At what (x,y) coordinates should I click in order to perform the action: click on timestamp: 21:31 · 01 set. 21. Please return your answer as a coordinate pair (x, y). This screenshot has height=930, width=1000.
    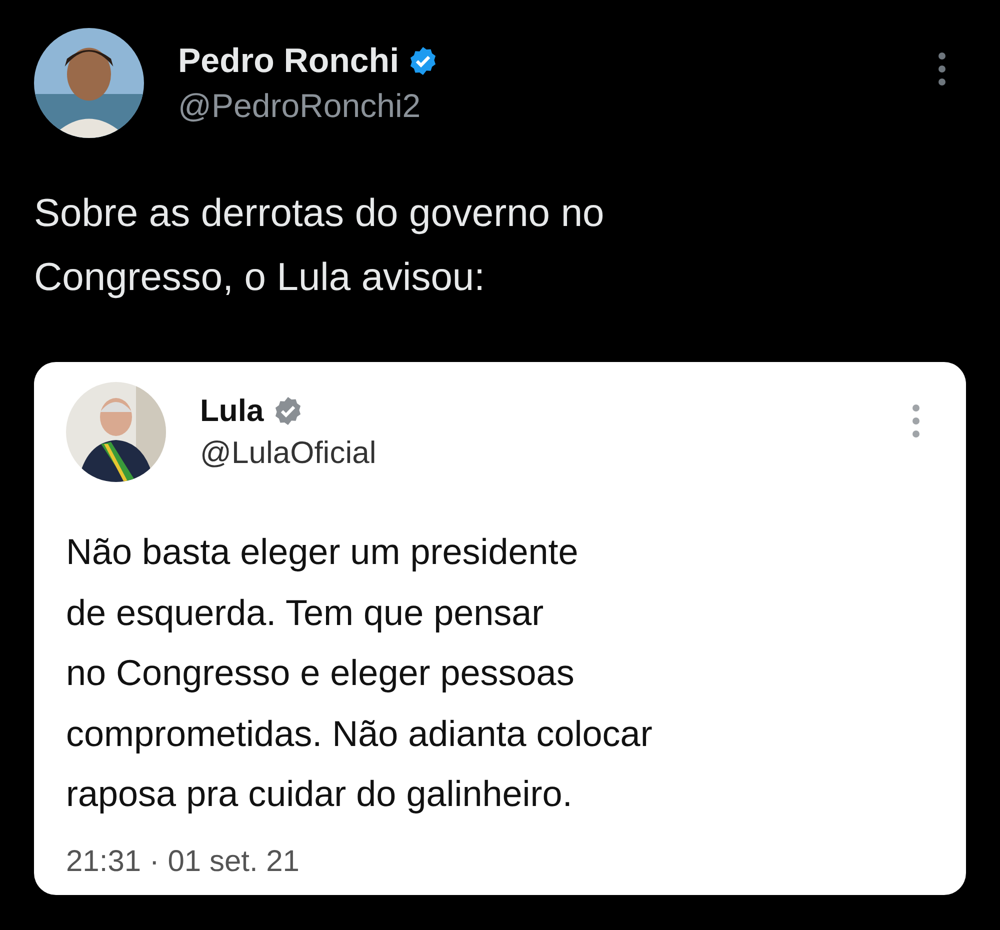
    Looking at the image, I should click on (500, 861).